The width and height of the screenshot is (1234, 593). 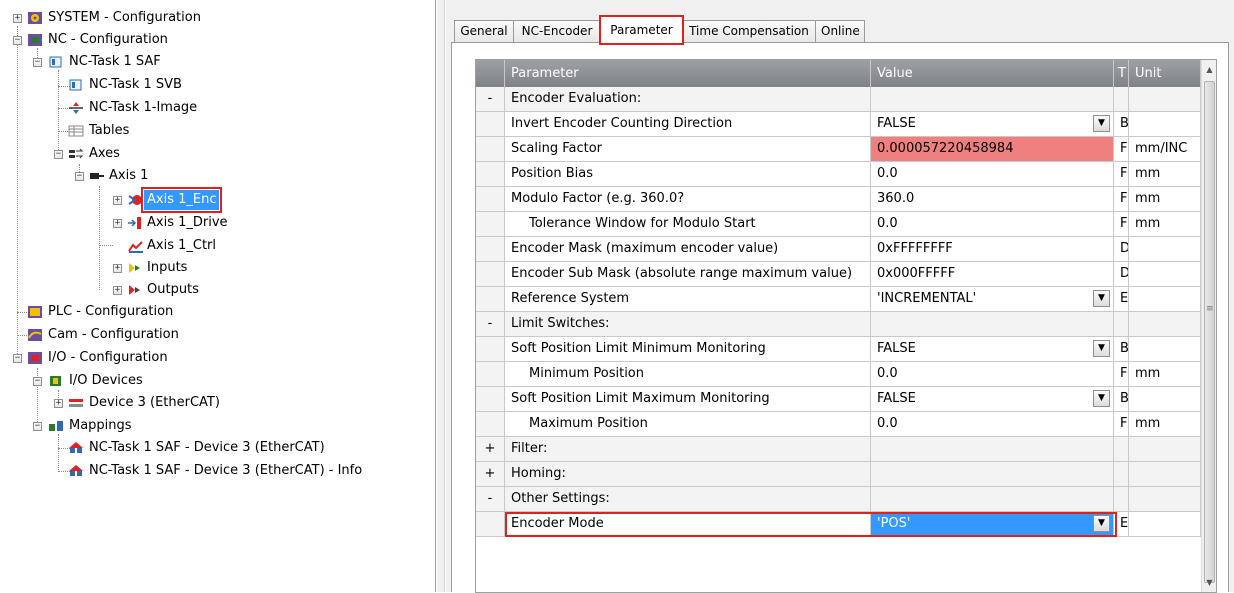 What do you see at coordinates (992, 73) in the screenshot?
I see `column-header-value: Value` at bounding box center [992, 73].